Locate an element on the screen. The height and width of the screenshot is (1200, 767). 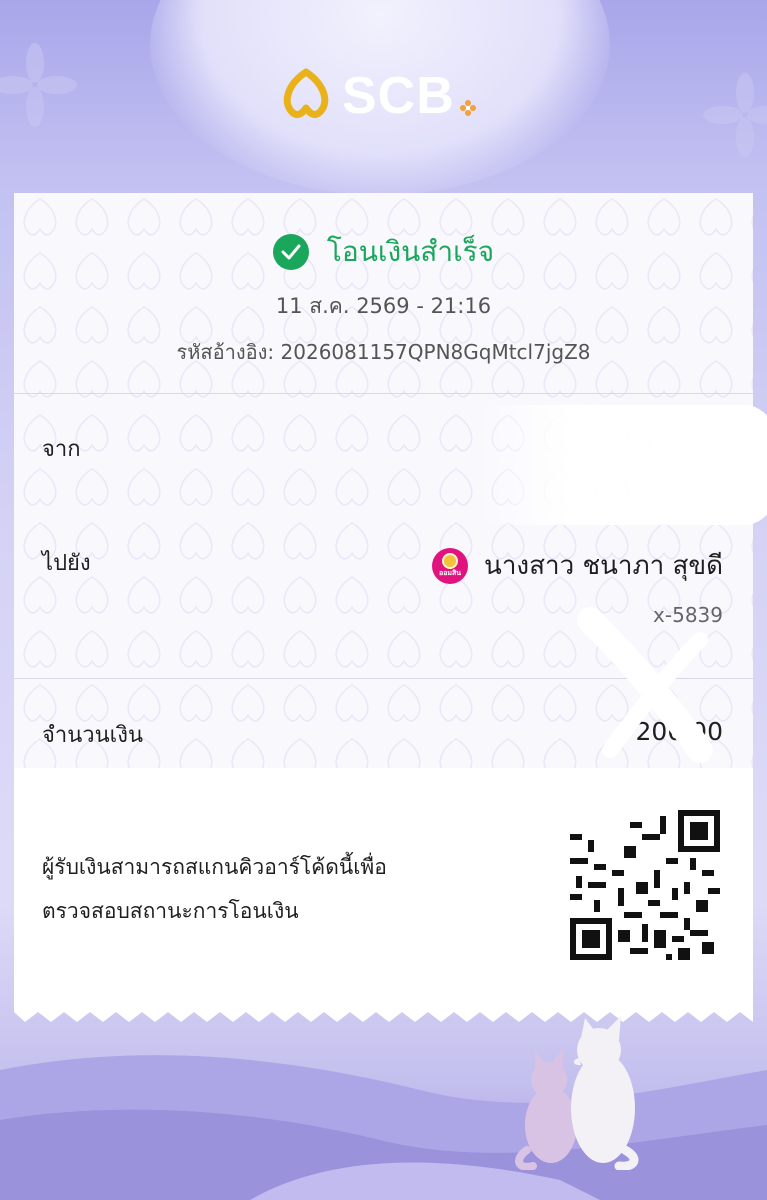
gsb-bank-icon: ออมสิน is located at coordinates (450, 565).